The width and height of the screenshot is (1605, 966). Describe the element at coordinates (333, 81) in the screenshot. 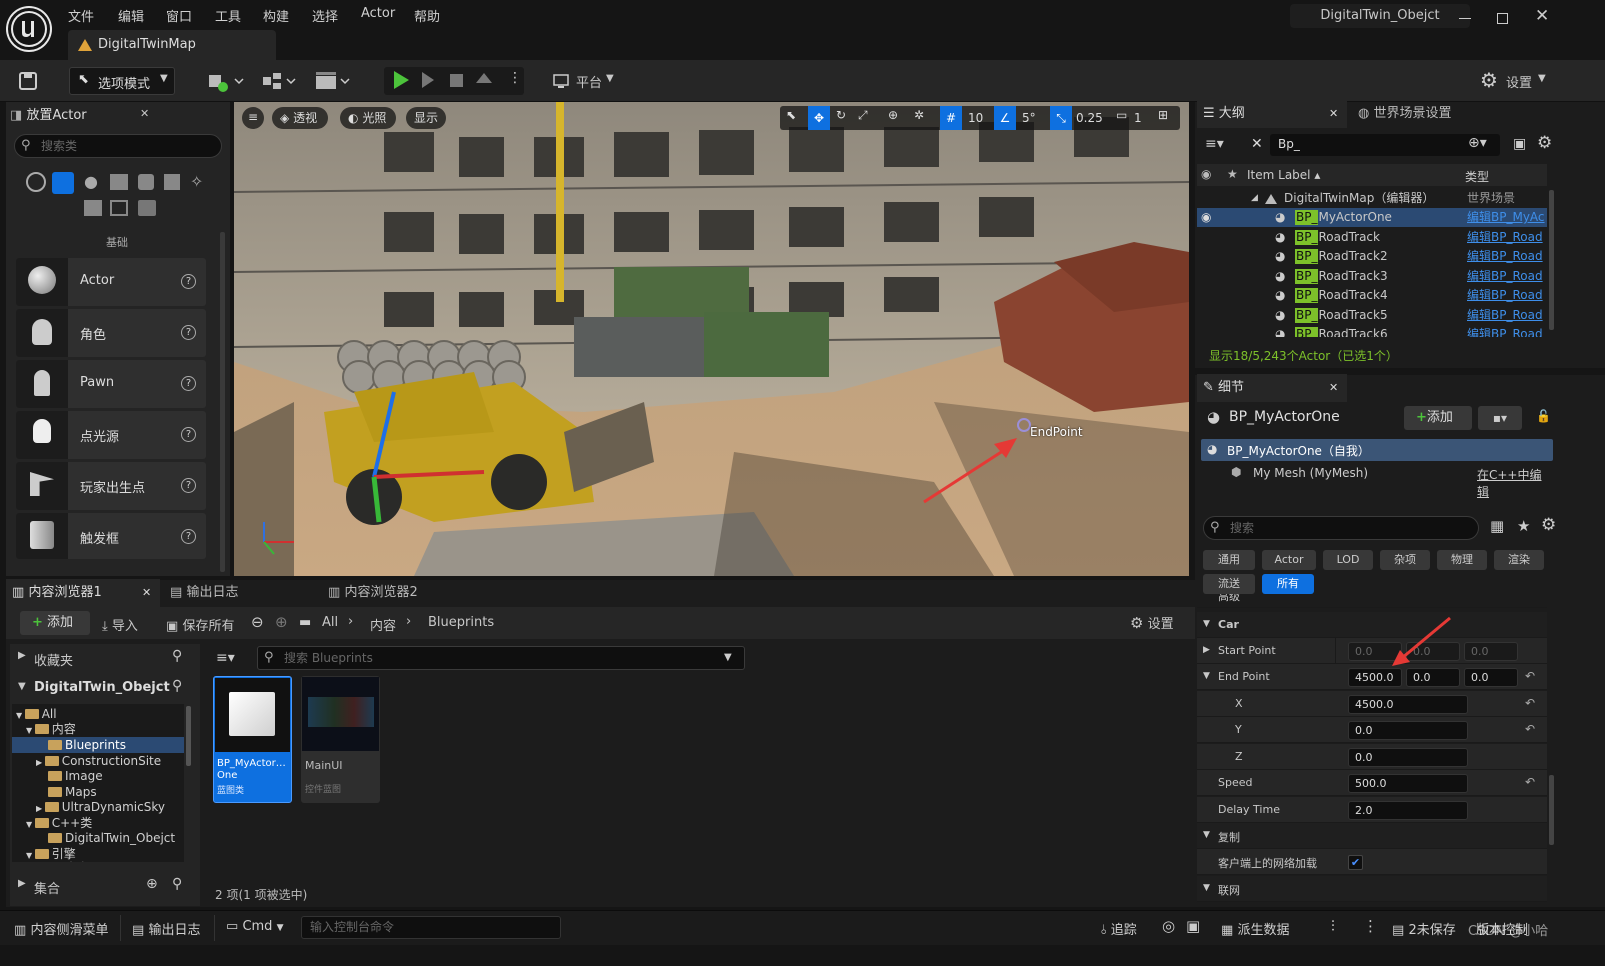

I see `cinematics-button` at that location.